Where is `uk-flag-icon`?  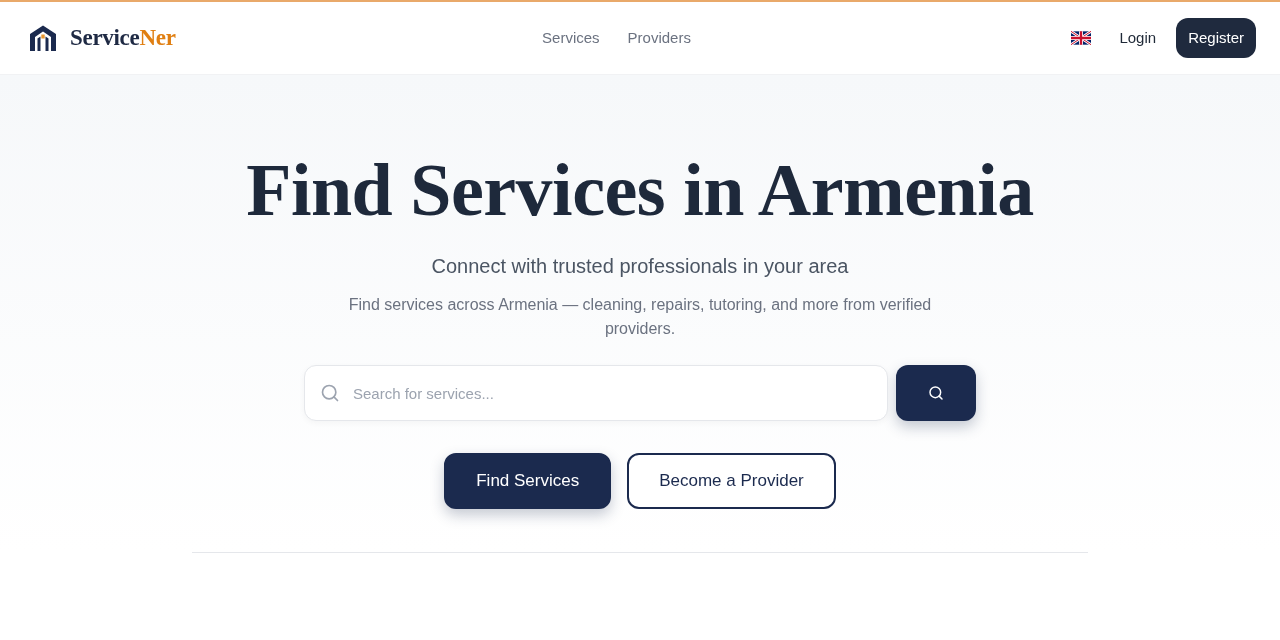 uk-flag-icon is located at coordinates (1081, 38).